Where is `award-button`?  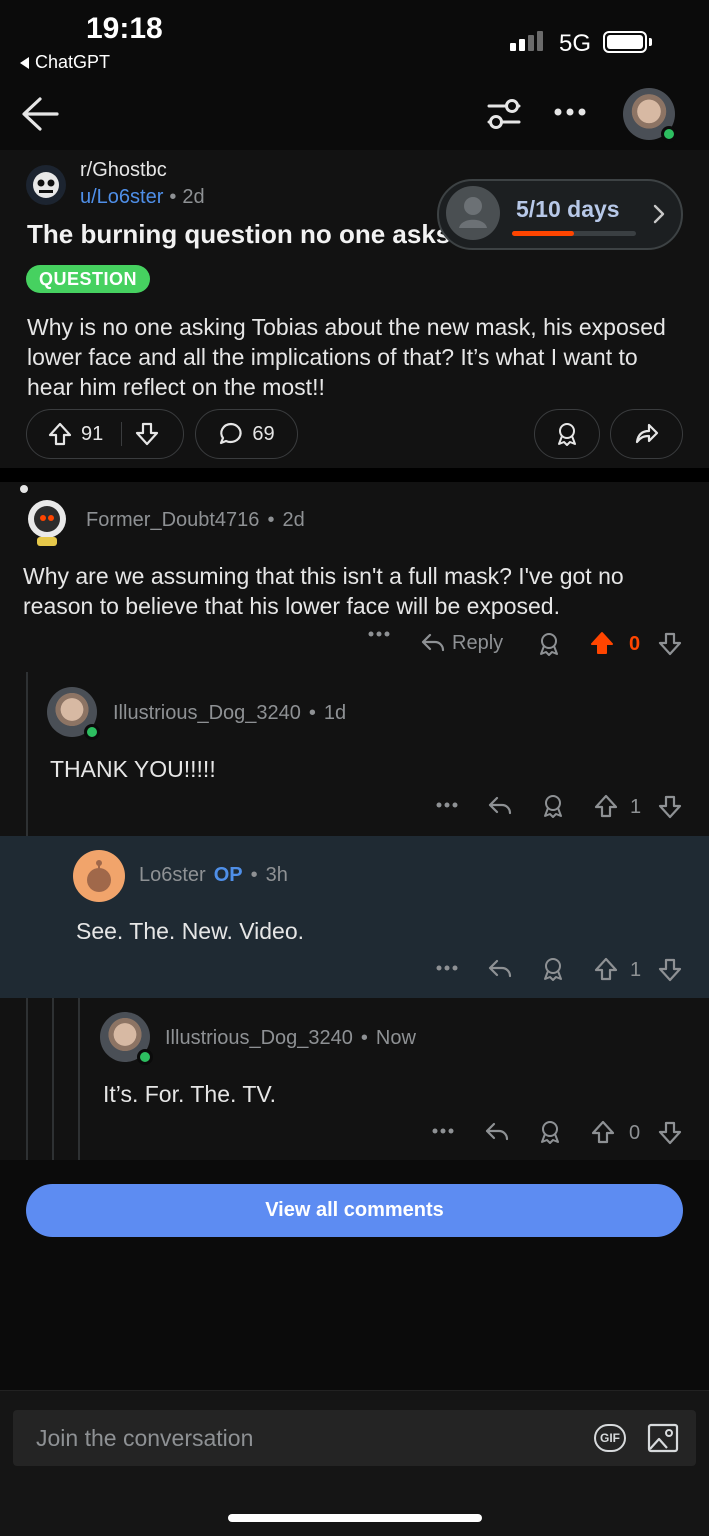 award-button is located at coordinates (567, 434).